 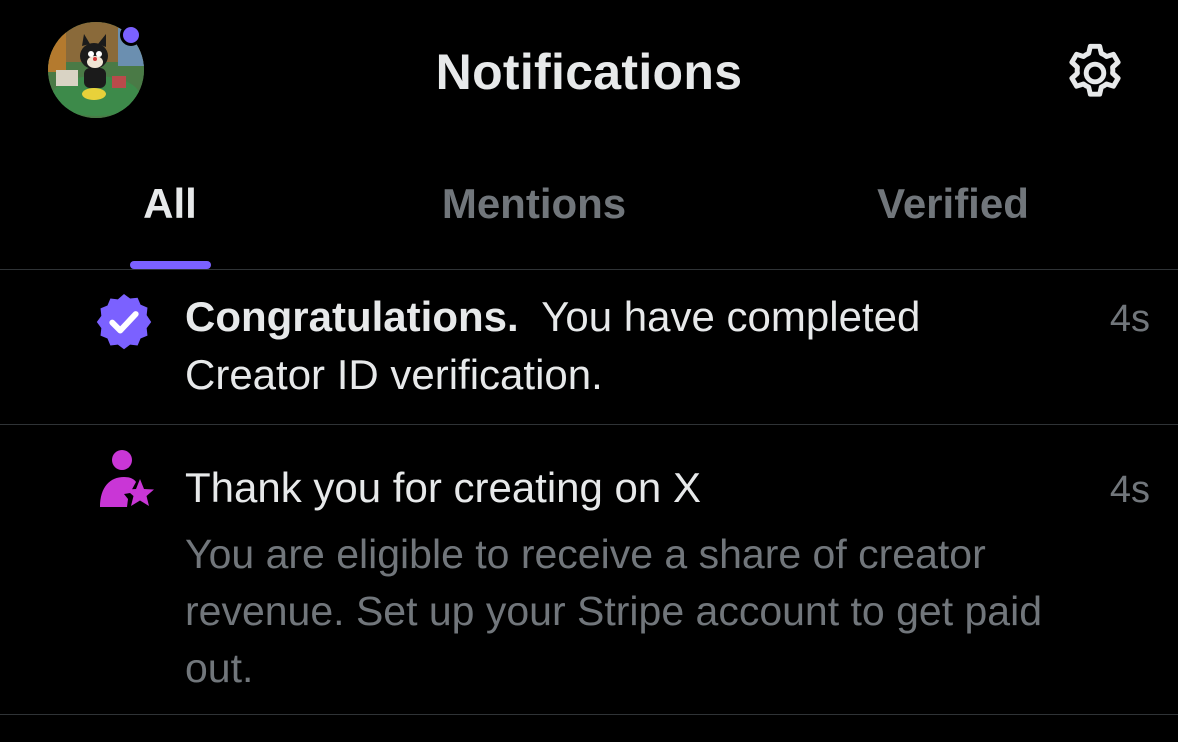 I want to click on tab-mentions: Mentions, so click(x=534, y=209).